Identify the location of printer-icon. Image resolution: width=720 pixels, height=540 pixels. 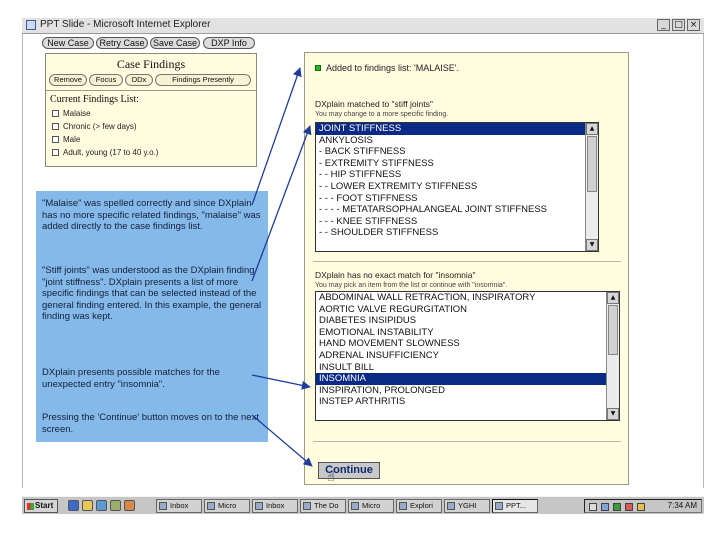
(641, 507).